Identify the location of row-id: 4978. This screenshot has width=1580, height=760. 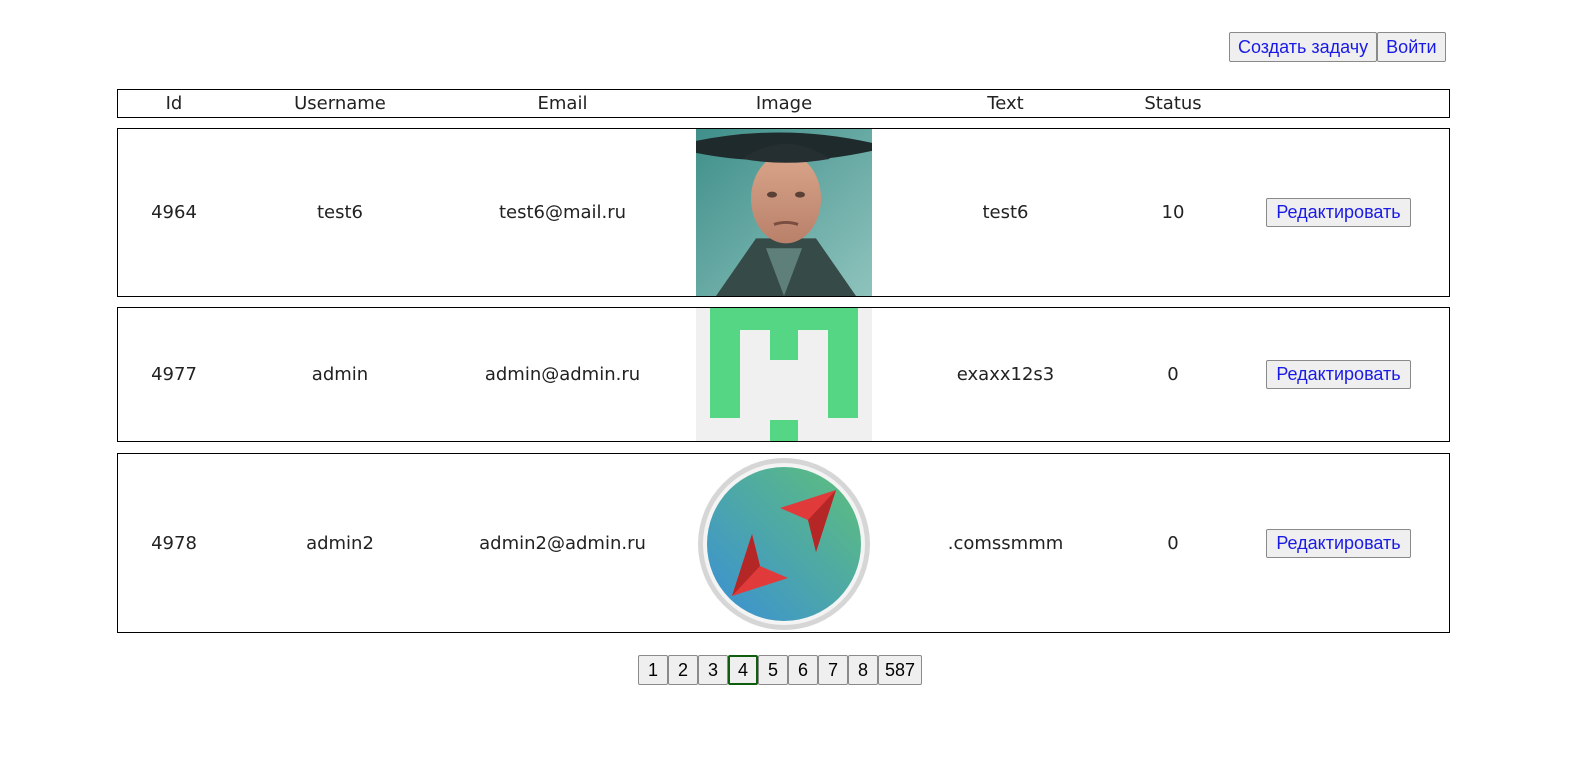
(174, 543).